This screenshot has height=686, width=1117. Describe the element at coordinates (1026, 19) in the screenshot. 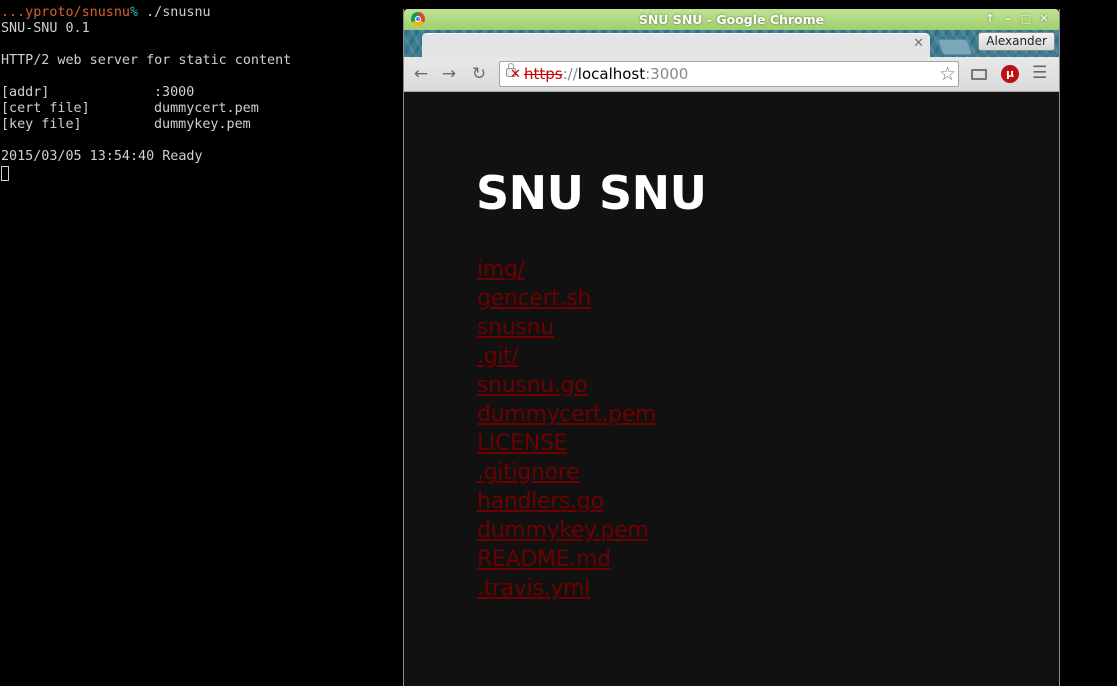

I see `maximize-button: □` at that location.